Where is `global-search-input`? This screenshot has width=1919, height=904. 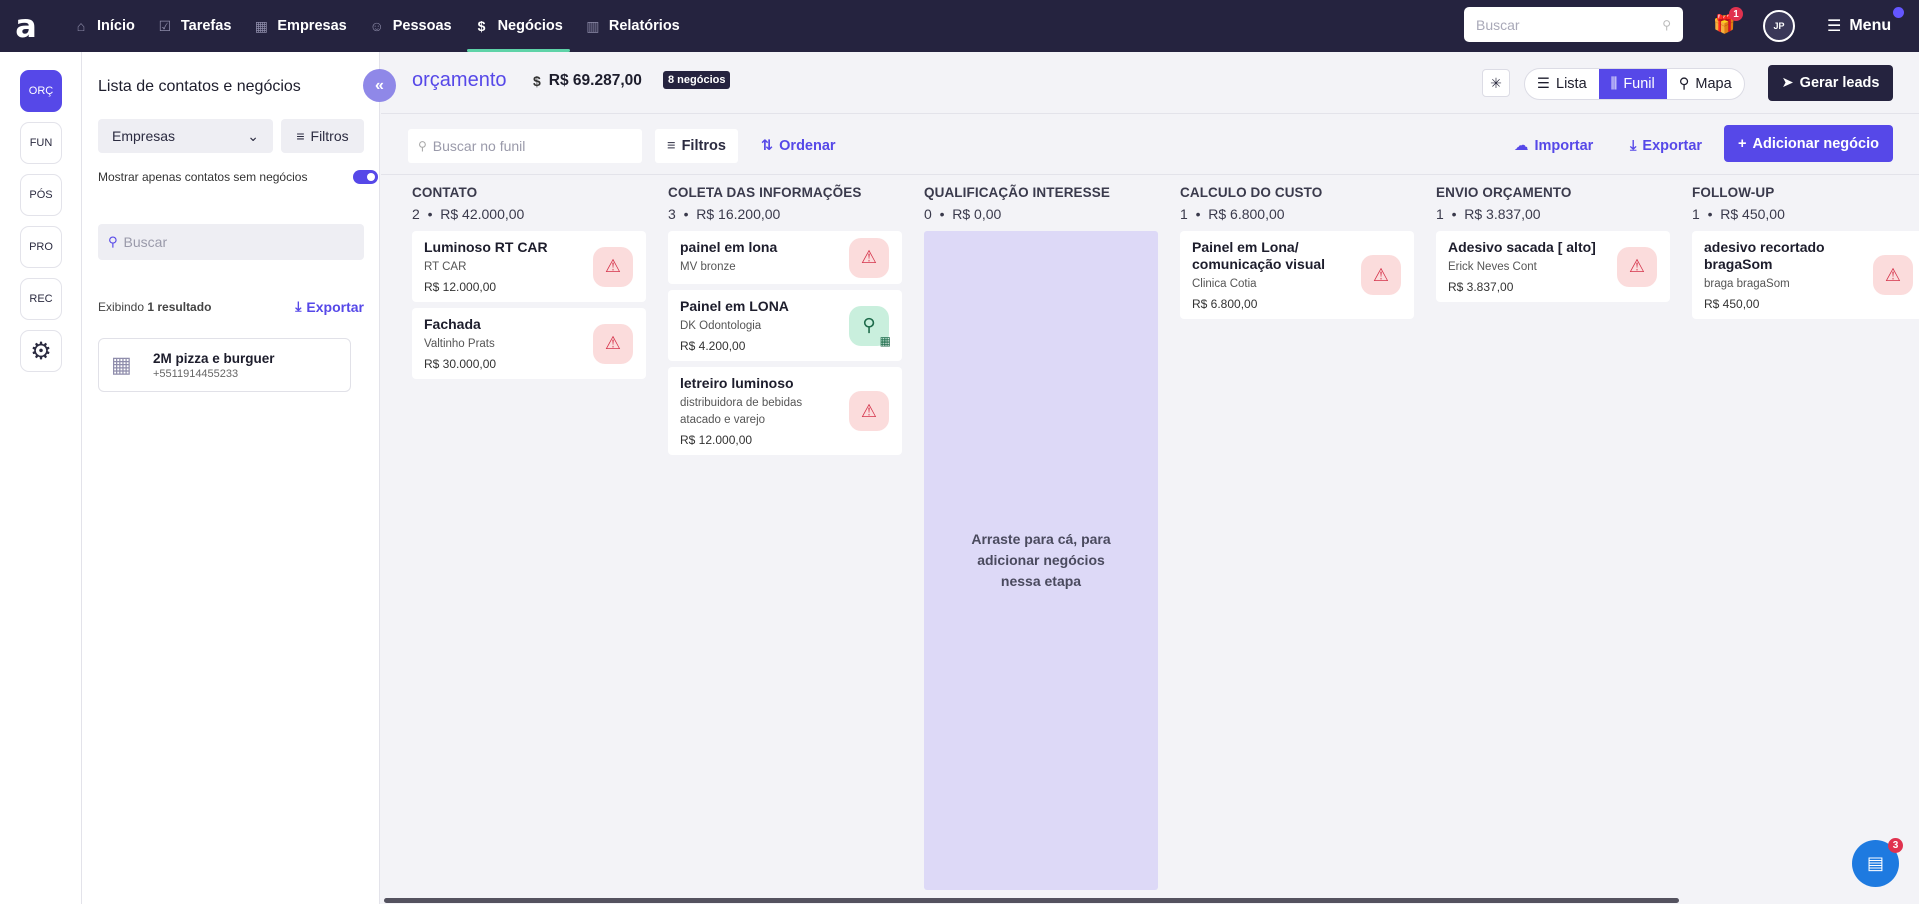
global-search-input is located at coordinates (1569, 24).